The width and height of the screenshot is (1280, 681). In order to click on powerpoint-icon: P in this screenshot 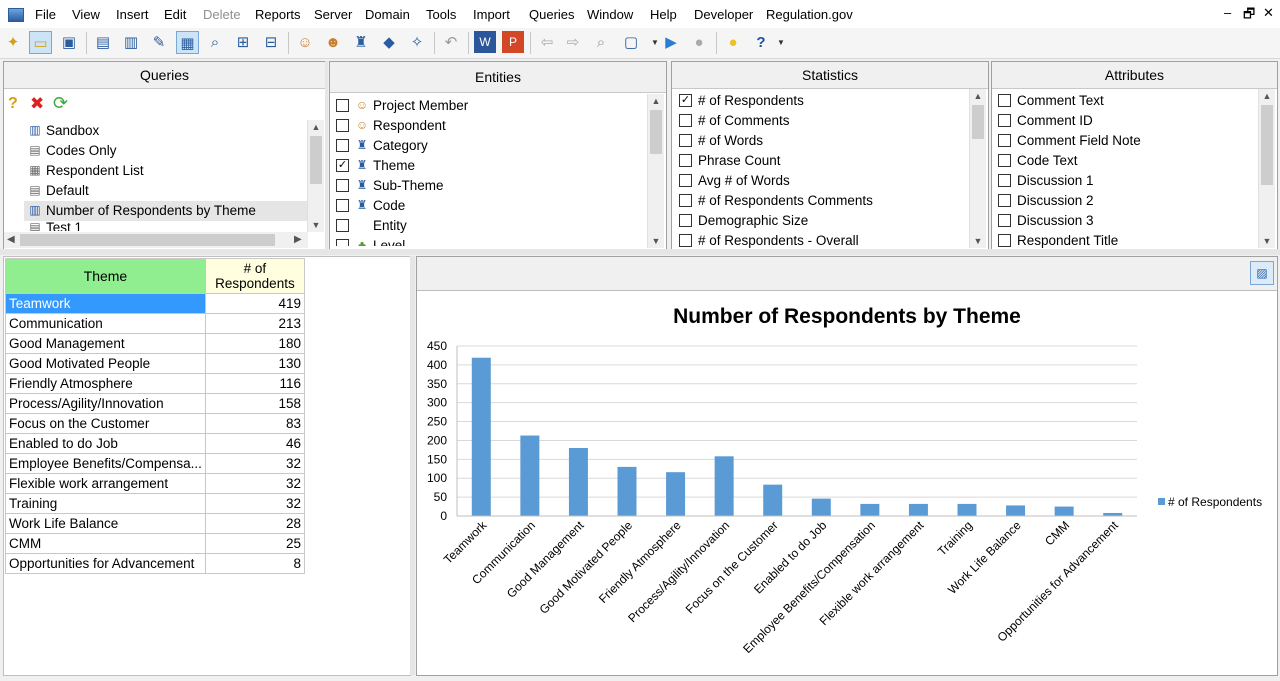, I will do `click(513, 42)`.